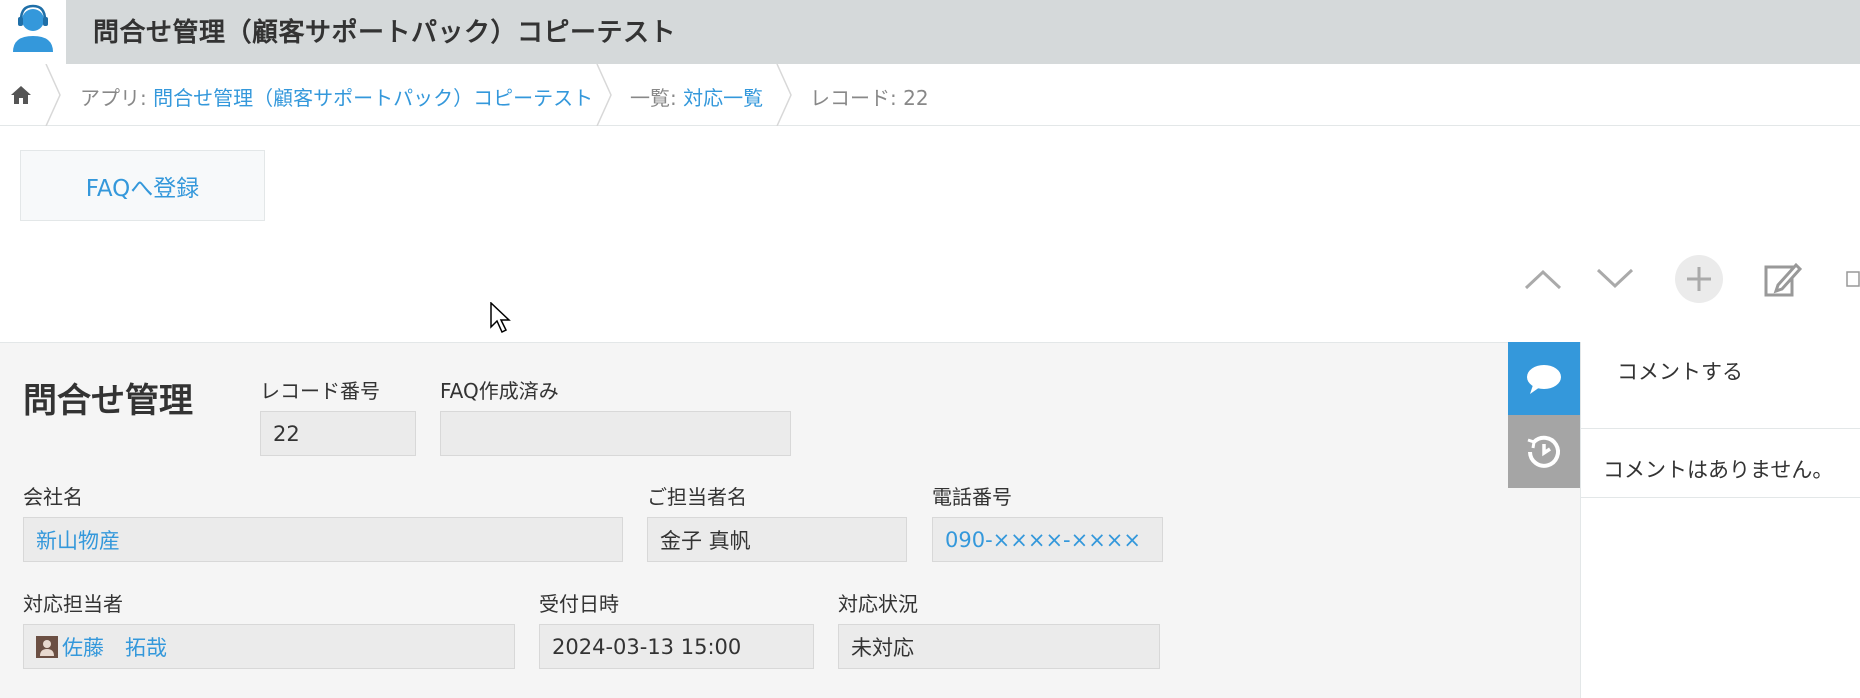  What do you see at coordinates (777, 539) in the screenshot?
I see `field-contact: 金子 真帆` at bounding box center [777, 539].